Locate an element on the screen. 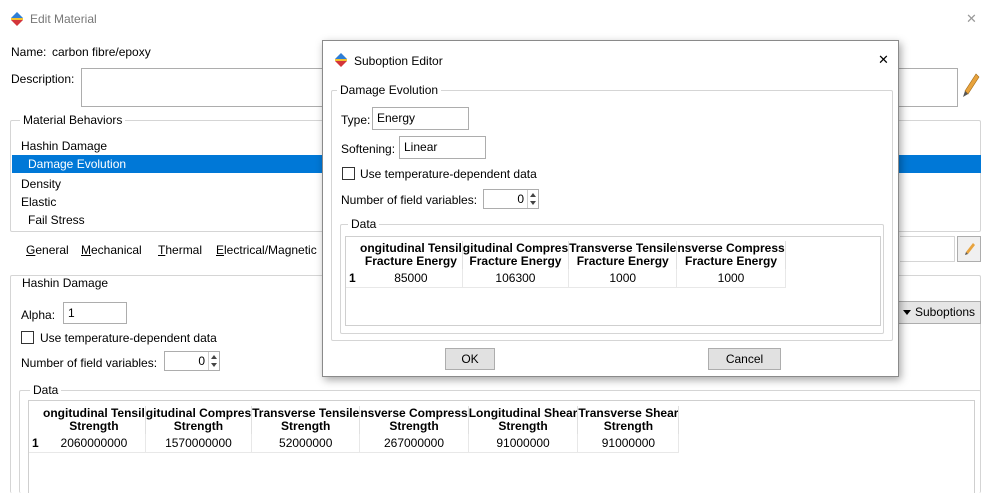 The width and height of the screenshot is (981, 493). menu-thermal: Thermal is located at coordinates (180, 250).